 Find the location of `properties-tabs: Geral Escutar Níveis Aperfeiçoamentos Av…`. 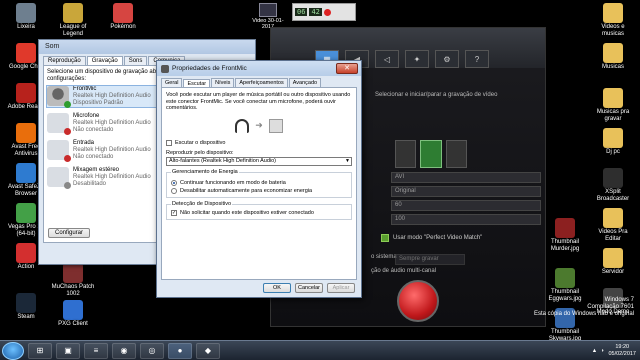

properties-tabs: Geral Escutar Níveis Aperfeiçoamentos Av… is located at coordinates (259, 82).